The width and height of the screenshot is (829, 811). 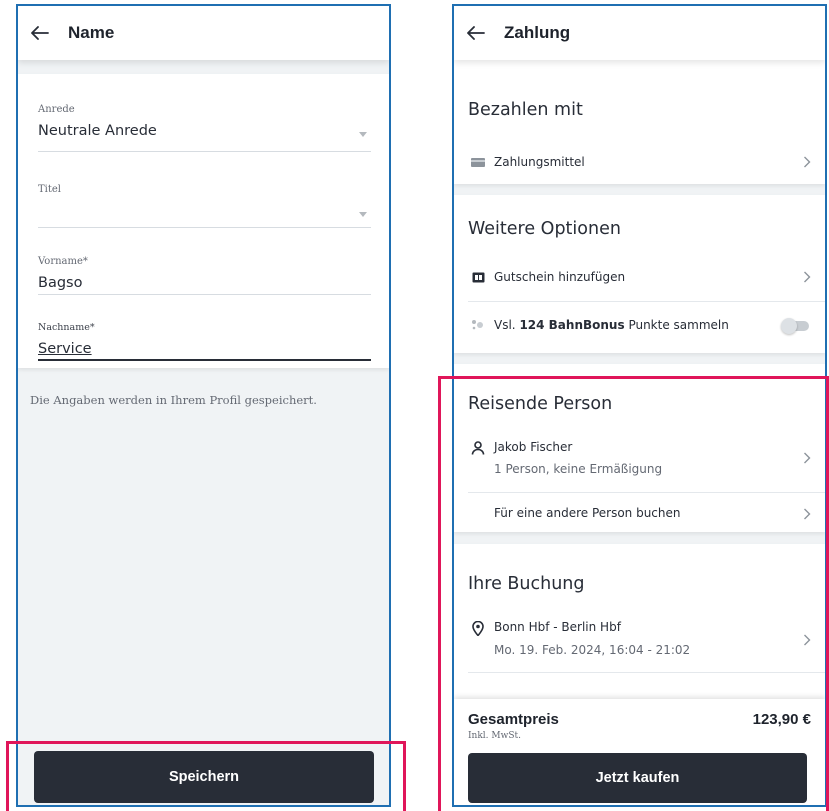 What do you see at coordinates (60, 283) in the screenshot?
I see `first-name-value: Bagso` at bounding box center [60, 283].